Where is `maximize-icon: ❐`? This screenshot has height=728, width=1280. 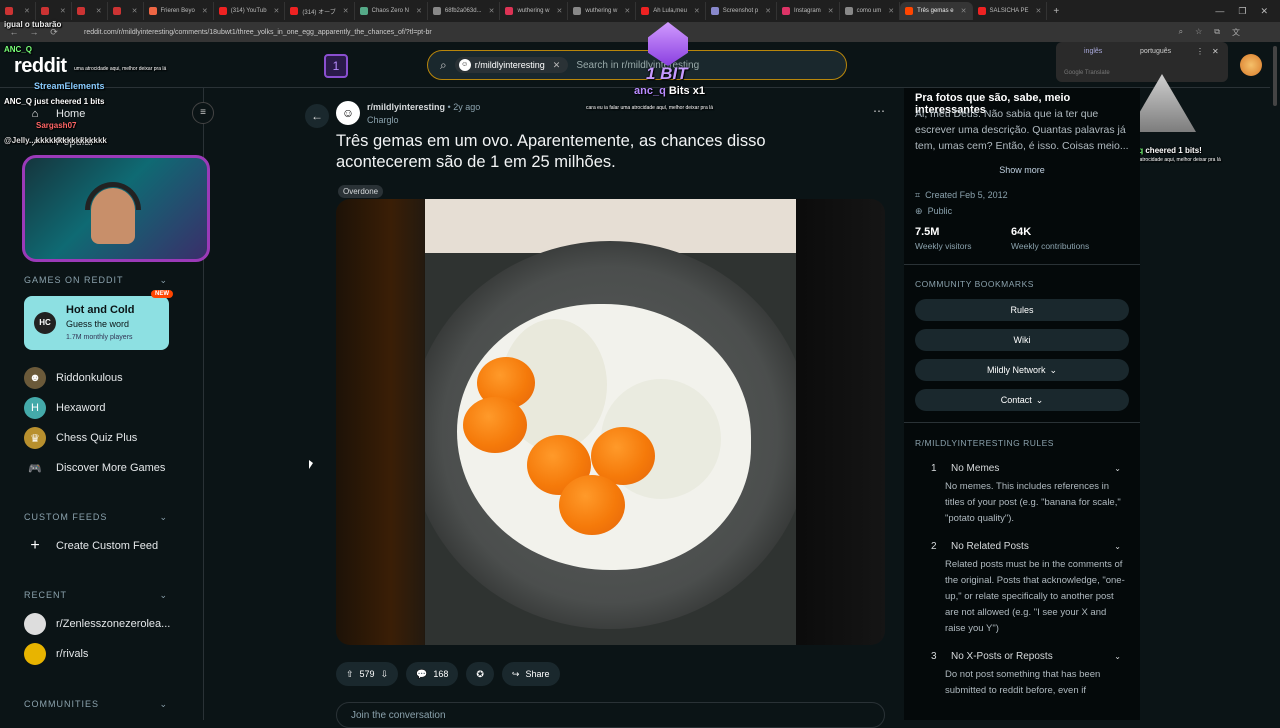
maximize-icon: ❐ is located at coordinates (1242, 11).